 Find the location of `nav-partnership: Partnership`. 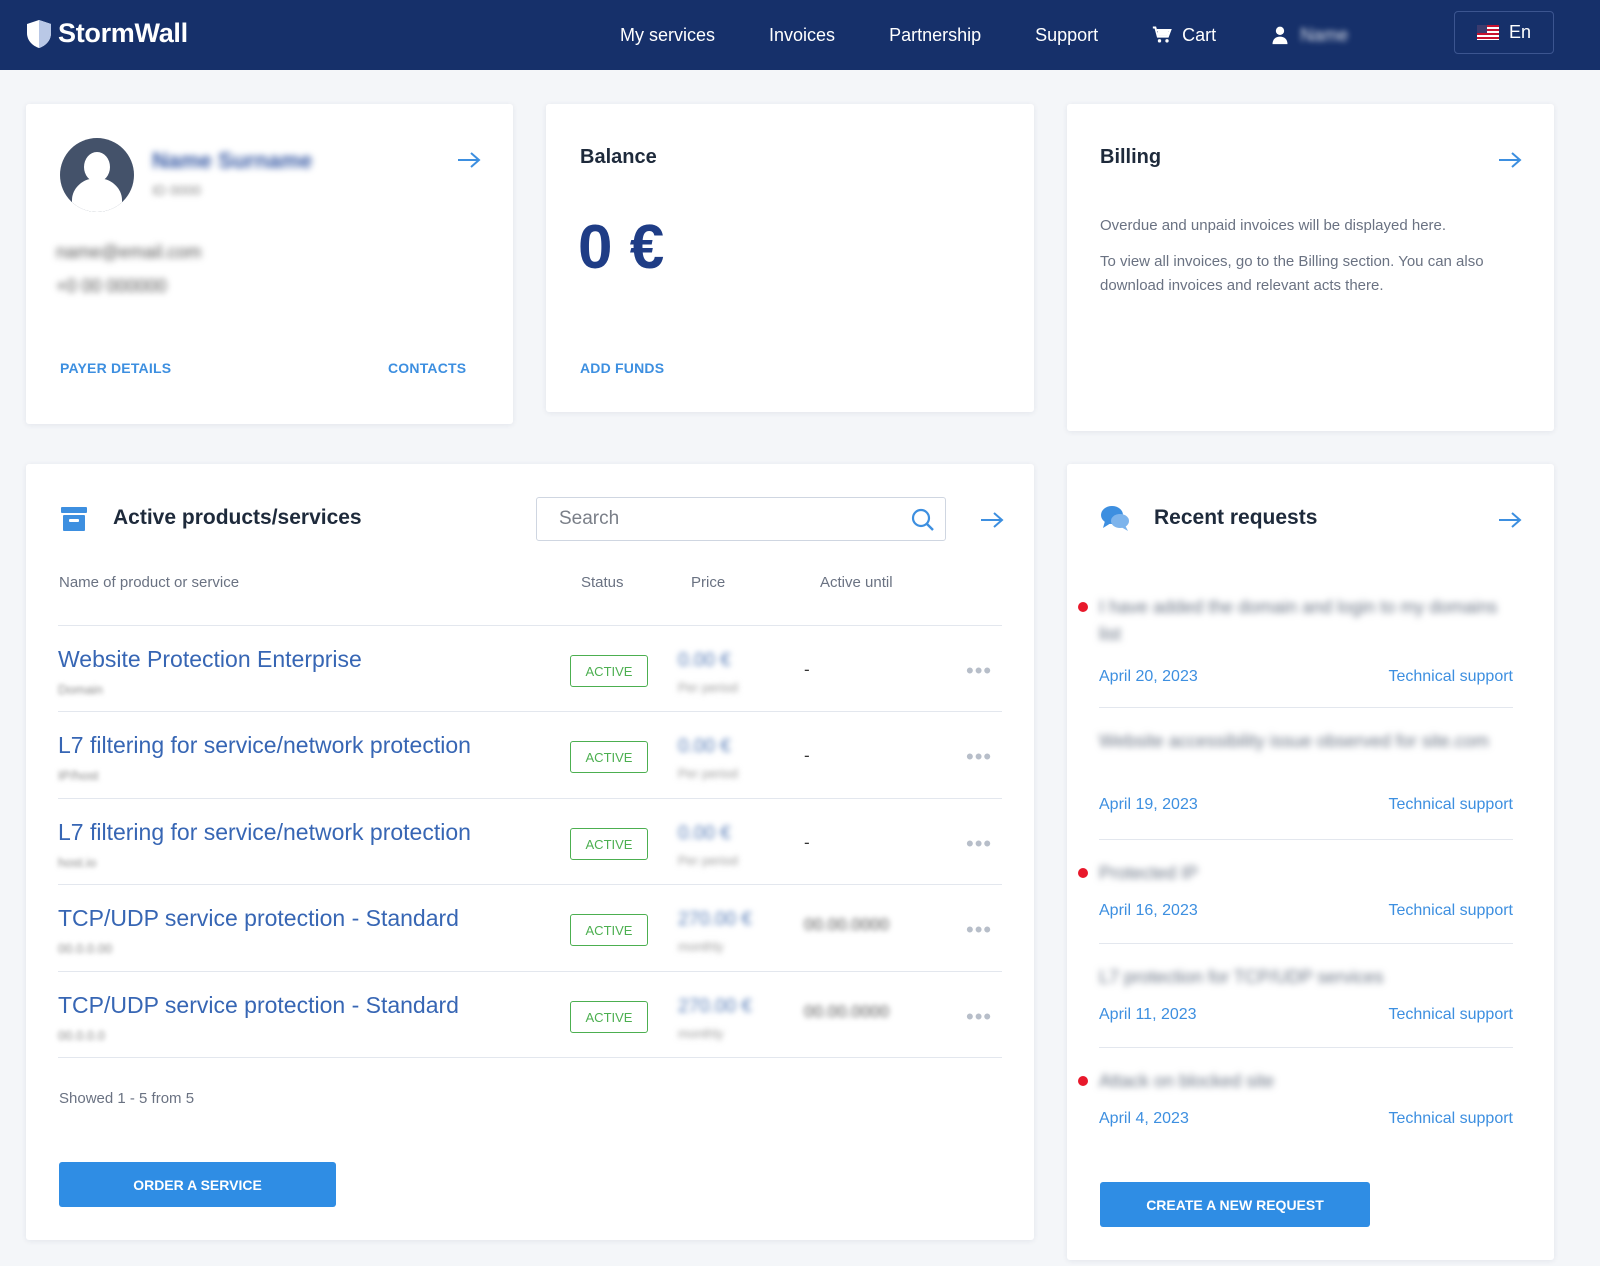

nav-partnership: Partnership is located at coordinates (935, 35).